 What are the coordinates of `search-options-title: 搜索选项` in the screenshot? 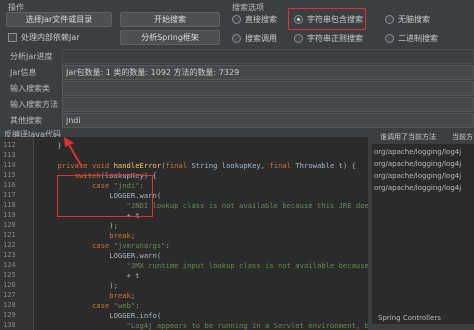 It's located at (248, 7).